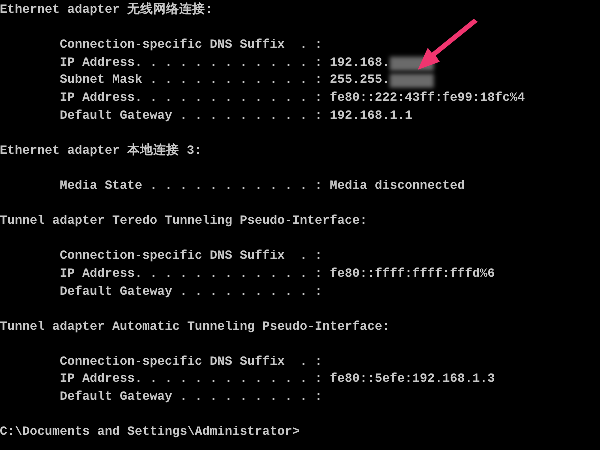 This screenshot has height=450, width=600. What do you see at coordinates (102, 151) in the screenshot?
I see `adapter-heading: Ethernet adapter 本地连接 3:` at bounding box center [102, 151].